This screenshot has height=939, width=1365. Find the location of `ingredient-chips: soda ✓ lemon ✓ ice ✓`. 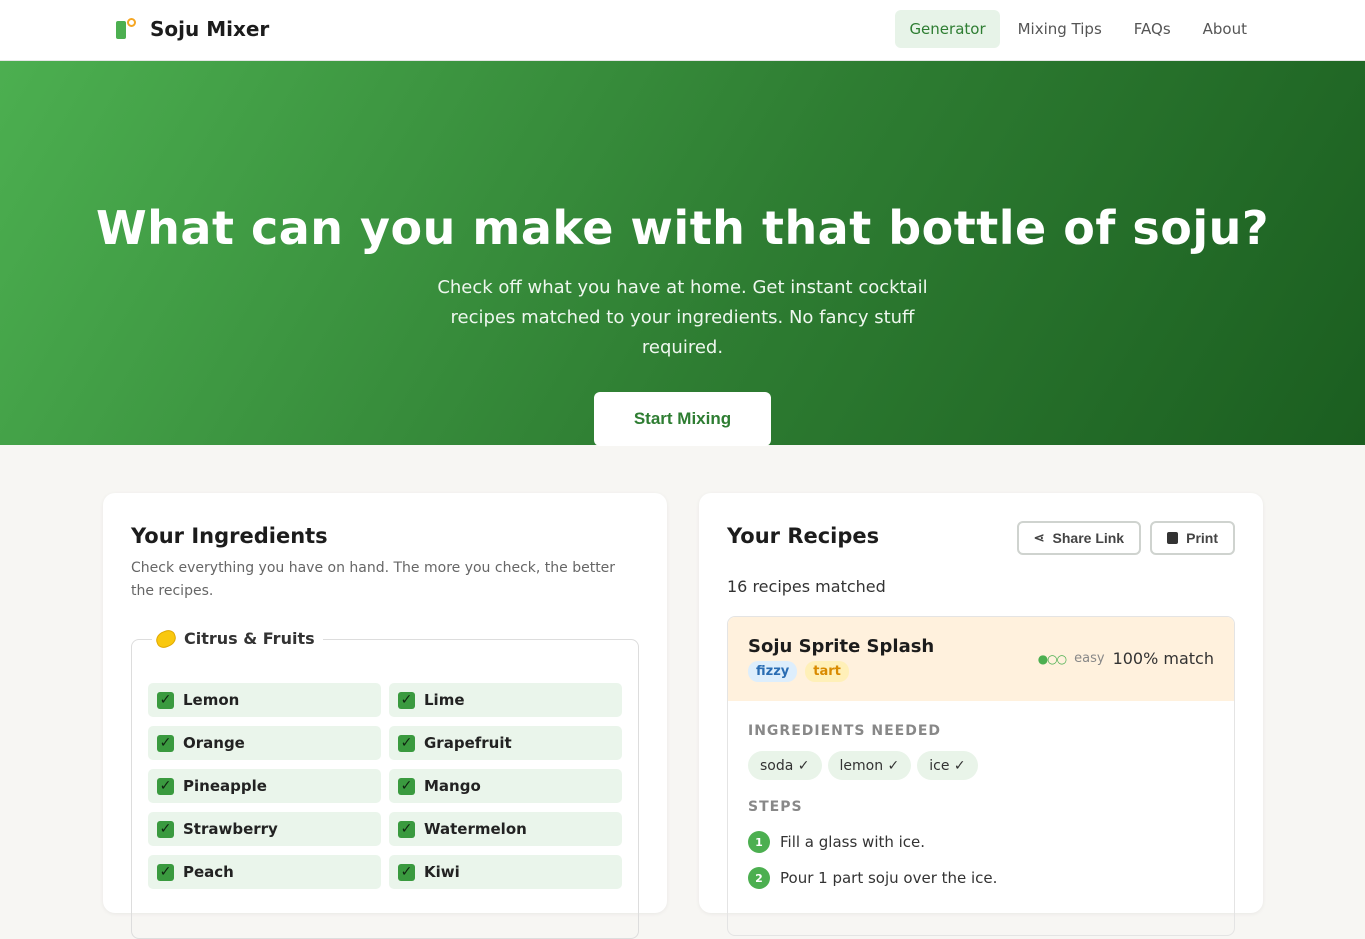

ingredient-chips: soda ✓ lemon ✓ ice ✓ is located at coordinates (863, 765).